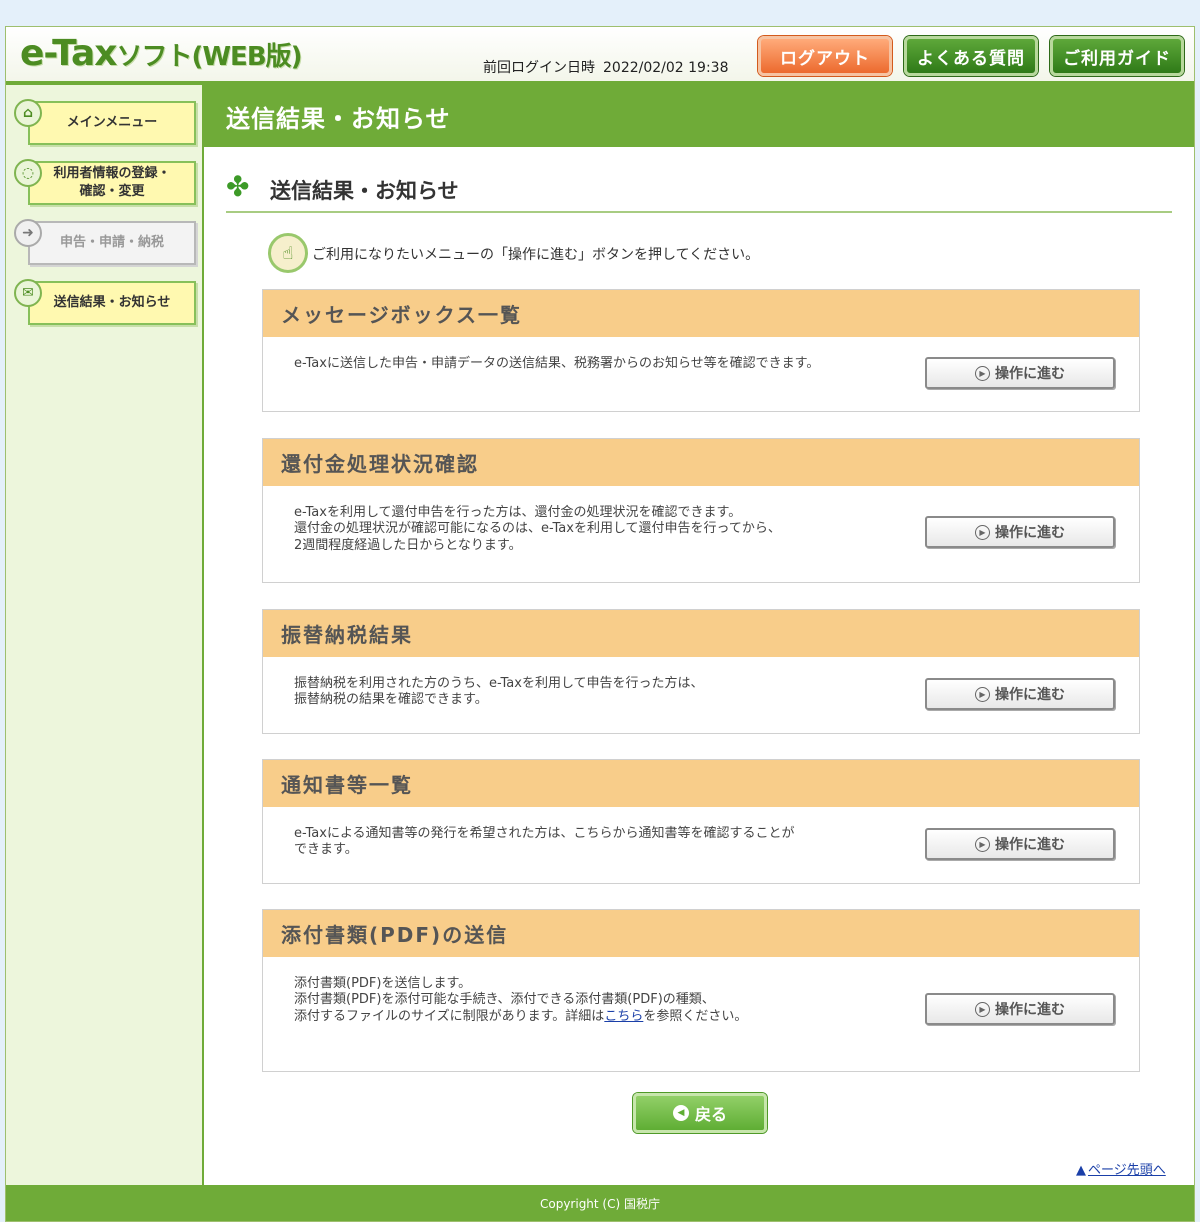 The height and width of the screenshot is (1222, 1200). I want to click on section-header: 還付金処理状況確認, so click(701, 462).